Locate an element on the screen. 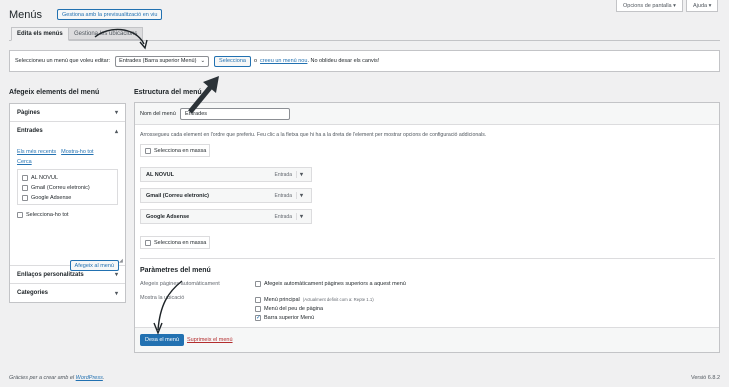  admin-footer-thanks: Gràcies per a crear amb el WordPress. is located at coordinates (56, 378).